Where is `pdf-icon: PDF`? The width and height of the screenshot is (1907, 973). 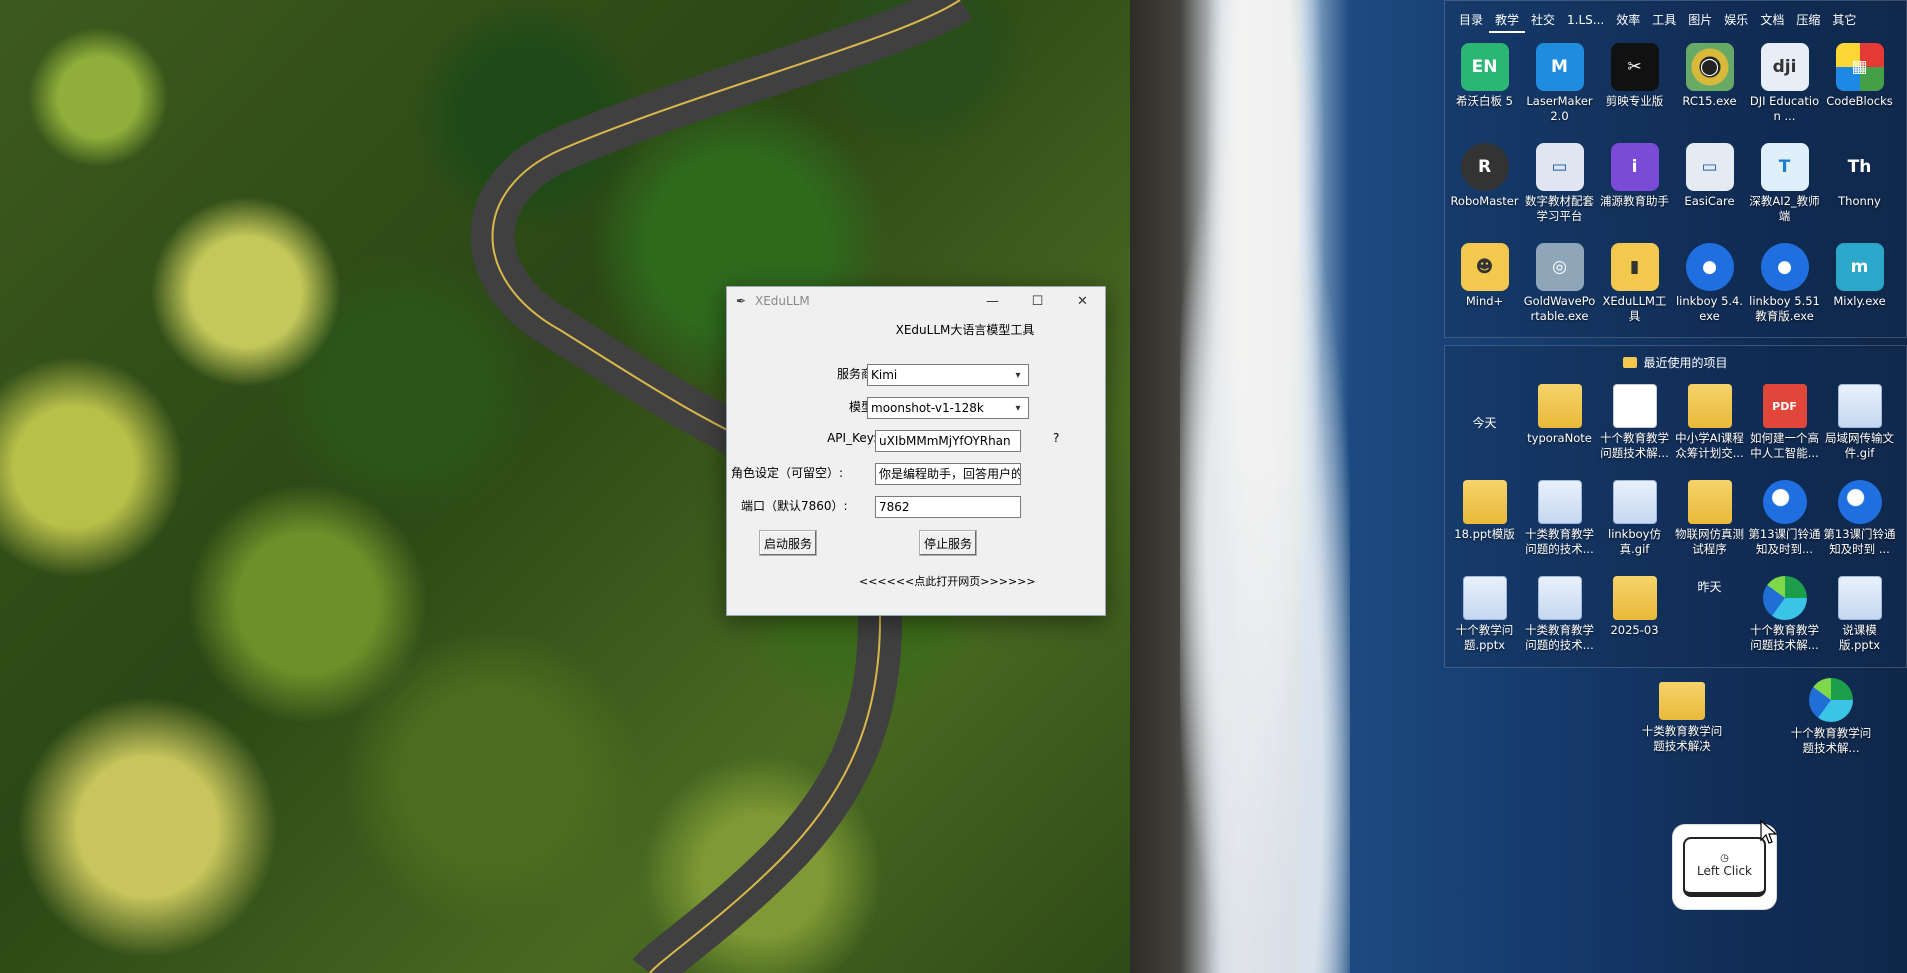
pdf-icon: PDF is located at coordinates (1784, 406).